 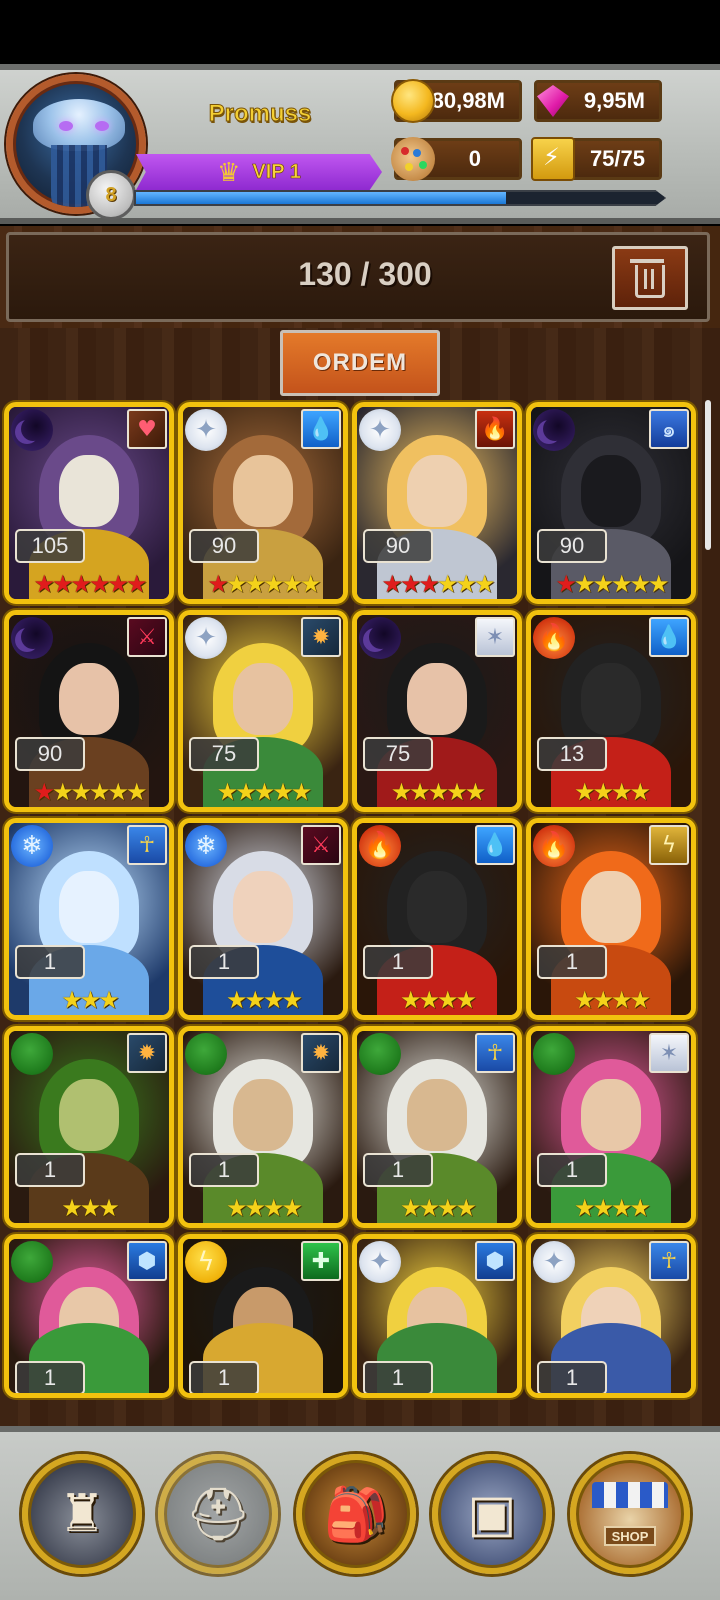 What do you see at coordinates (89, 711) in the screenshot?
I see `hero-card: ⚔ 90 ★★★★★★` at bounding box center [89, 711].